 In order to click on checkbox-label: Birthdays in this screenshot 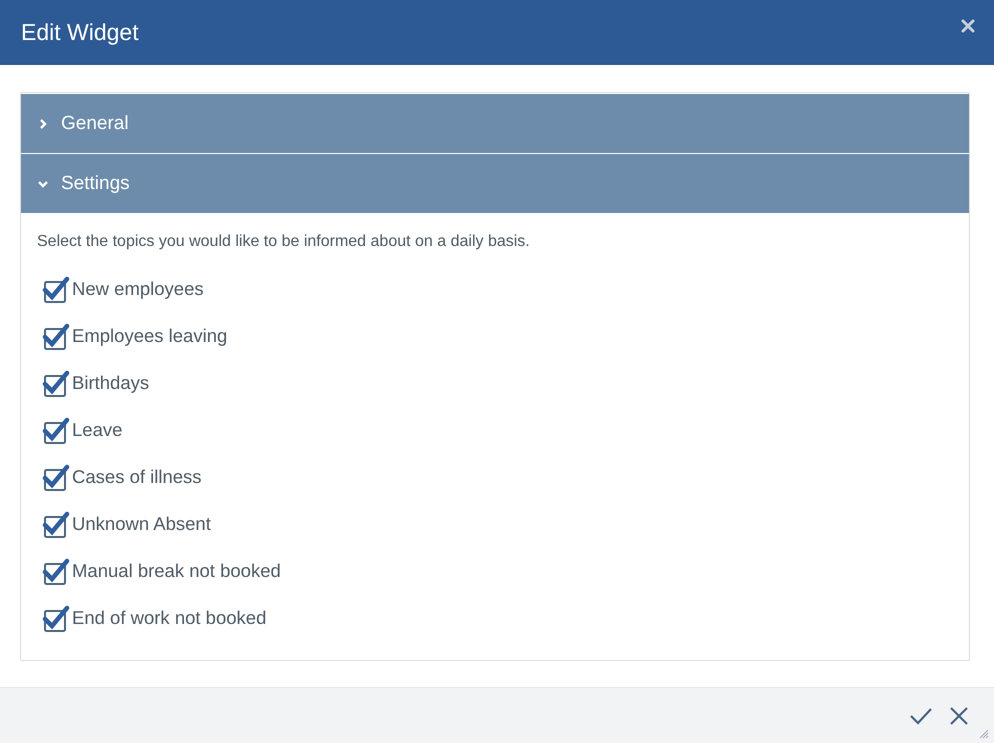, I will do `click(111, 383)`.